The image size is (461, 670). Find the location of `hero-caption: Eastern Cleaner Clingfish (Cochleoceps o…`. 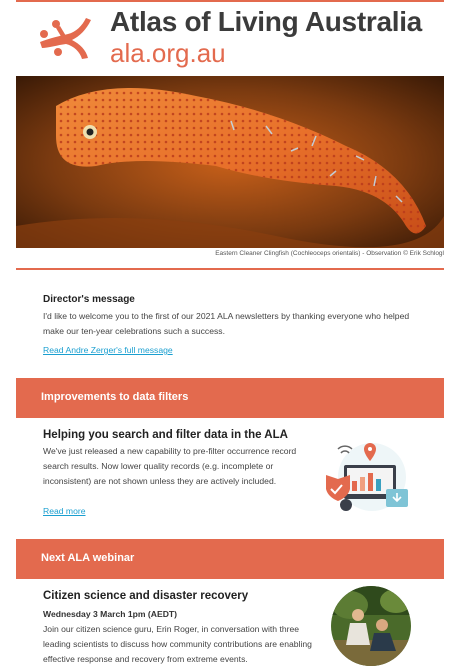

hero-caption: Eastern Cleaner Clingfish (Cochleoceps o… is located at coordinates (329, 253).